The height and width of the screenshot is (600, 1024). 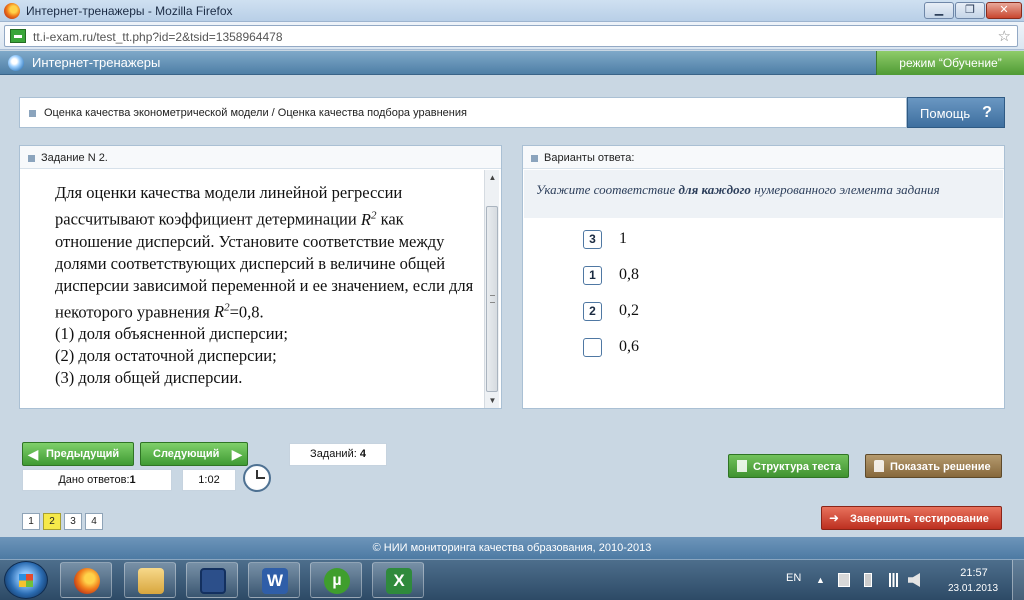 What do you see at coordinates (973, 588) in the screenshot?
I see `system-date: 23.01.2013` at bounding box center [973, 588].